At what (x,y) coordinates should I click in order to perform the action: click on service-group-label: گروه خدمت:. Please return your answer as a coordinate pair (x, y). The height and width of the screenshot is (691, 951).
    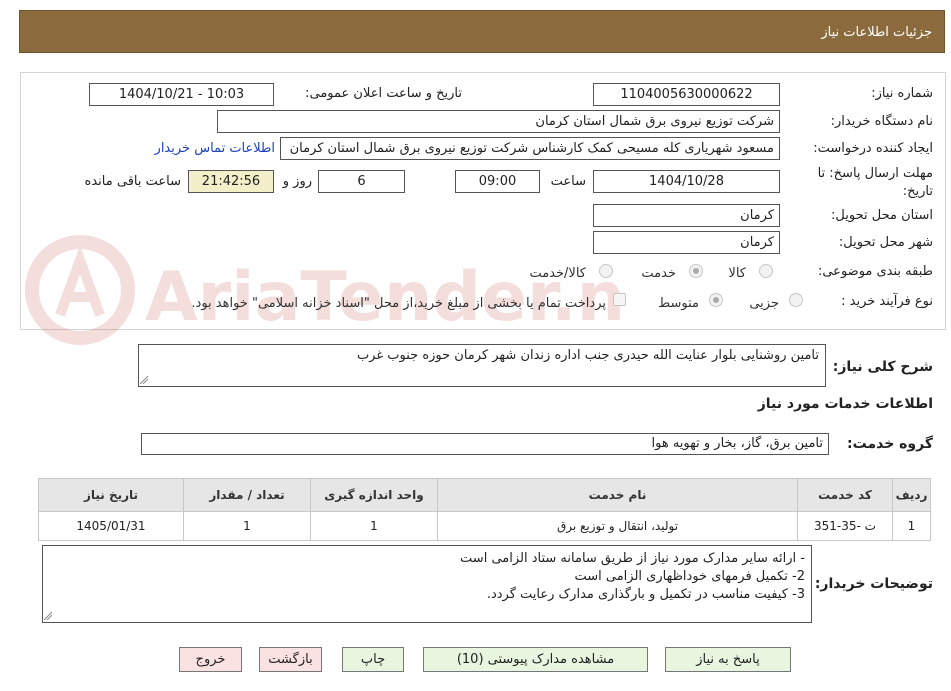
    Looking at the image, I should click on (890, 444).